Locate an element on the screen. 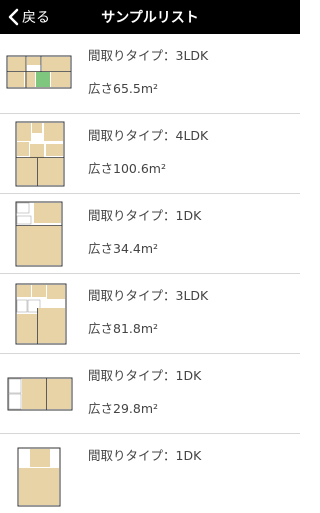 The height and width of the screenshot is (513, 320). floor-area: 広さ34.4m² is located at coordinates (123, 248).